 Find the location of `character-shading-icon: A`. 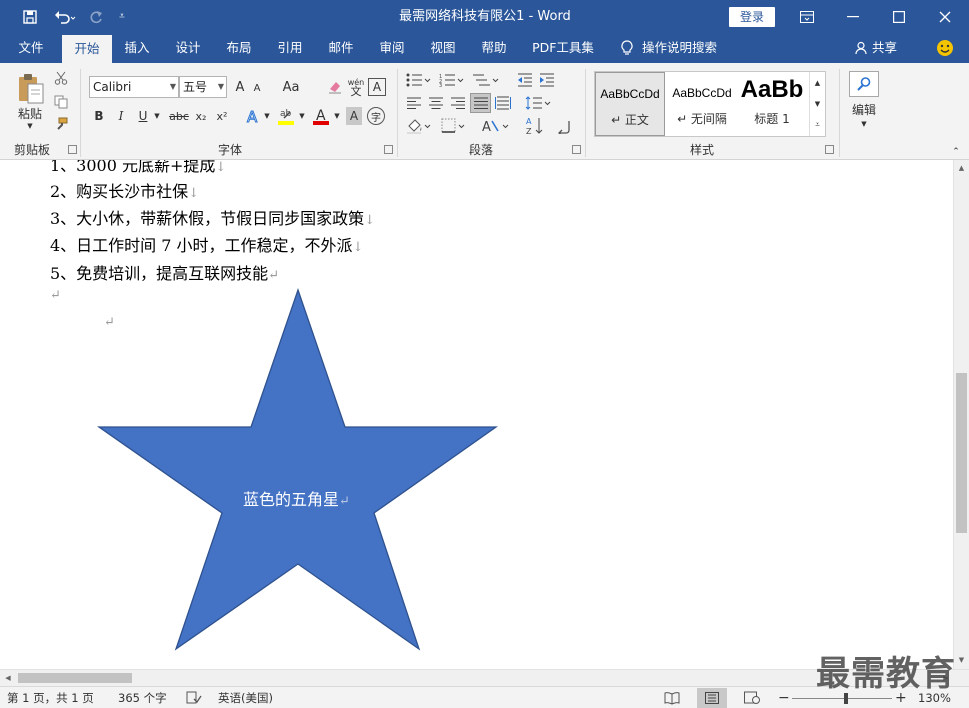

character-shading-icon: A is located at coordinates (354, 116).